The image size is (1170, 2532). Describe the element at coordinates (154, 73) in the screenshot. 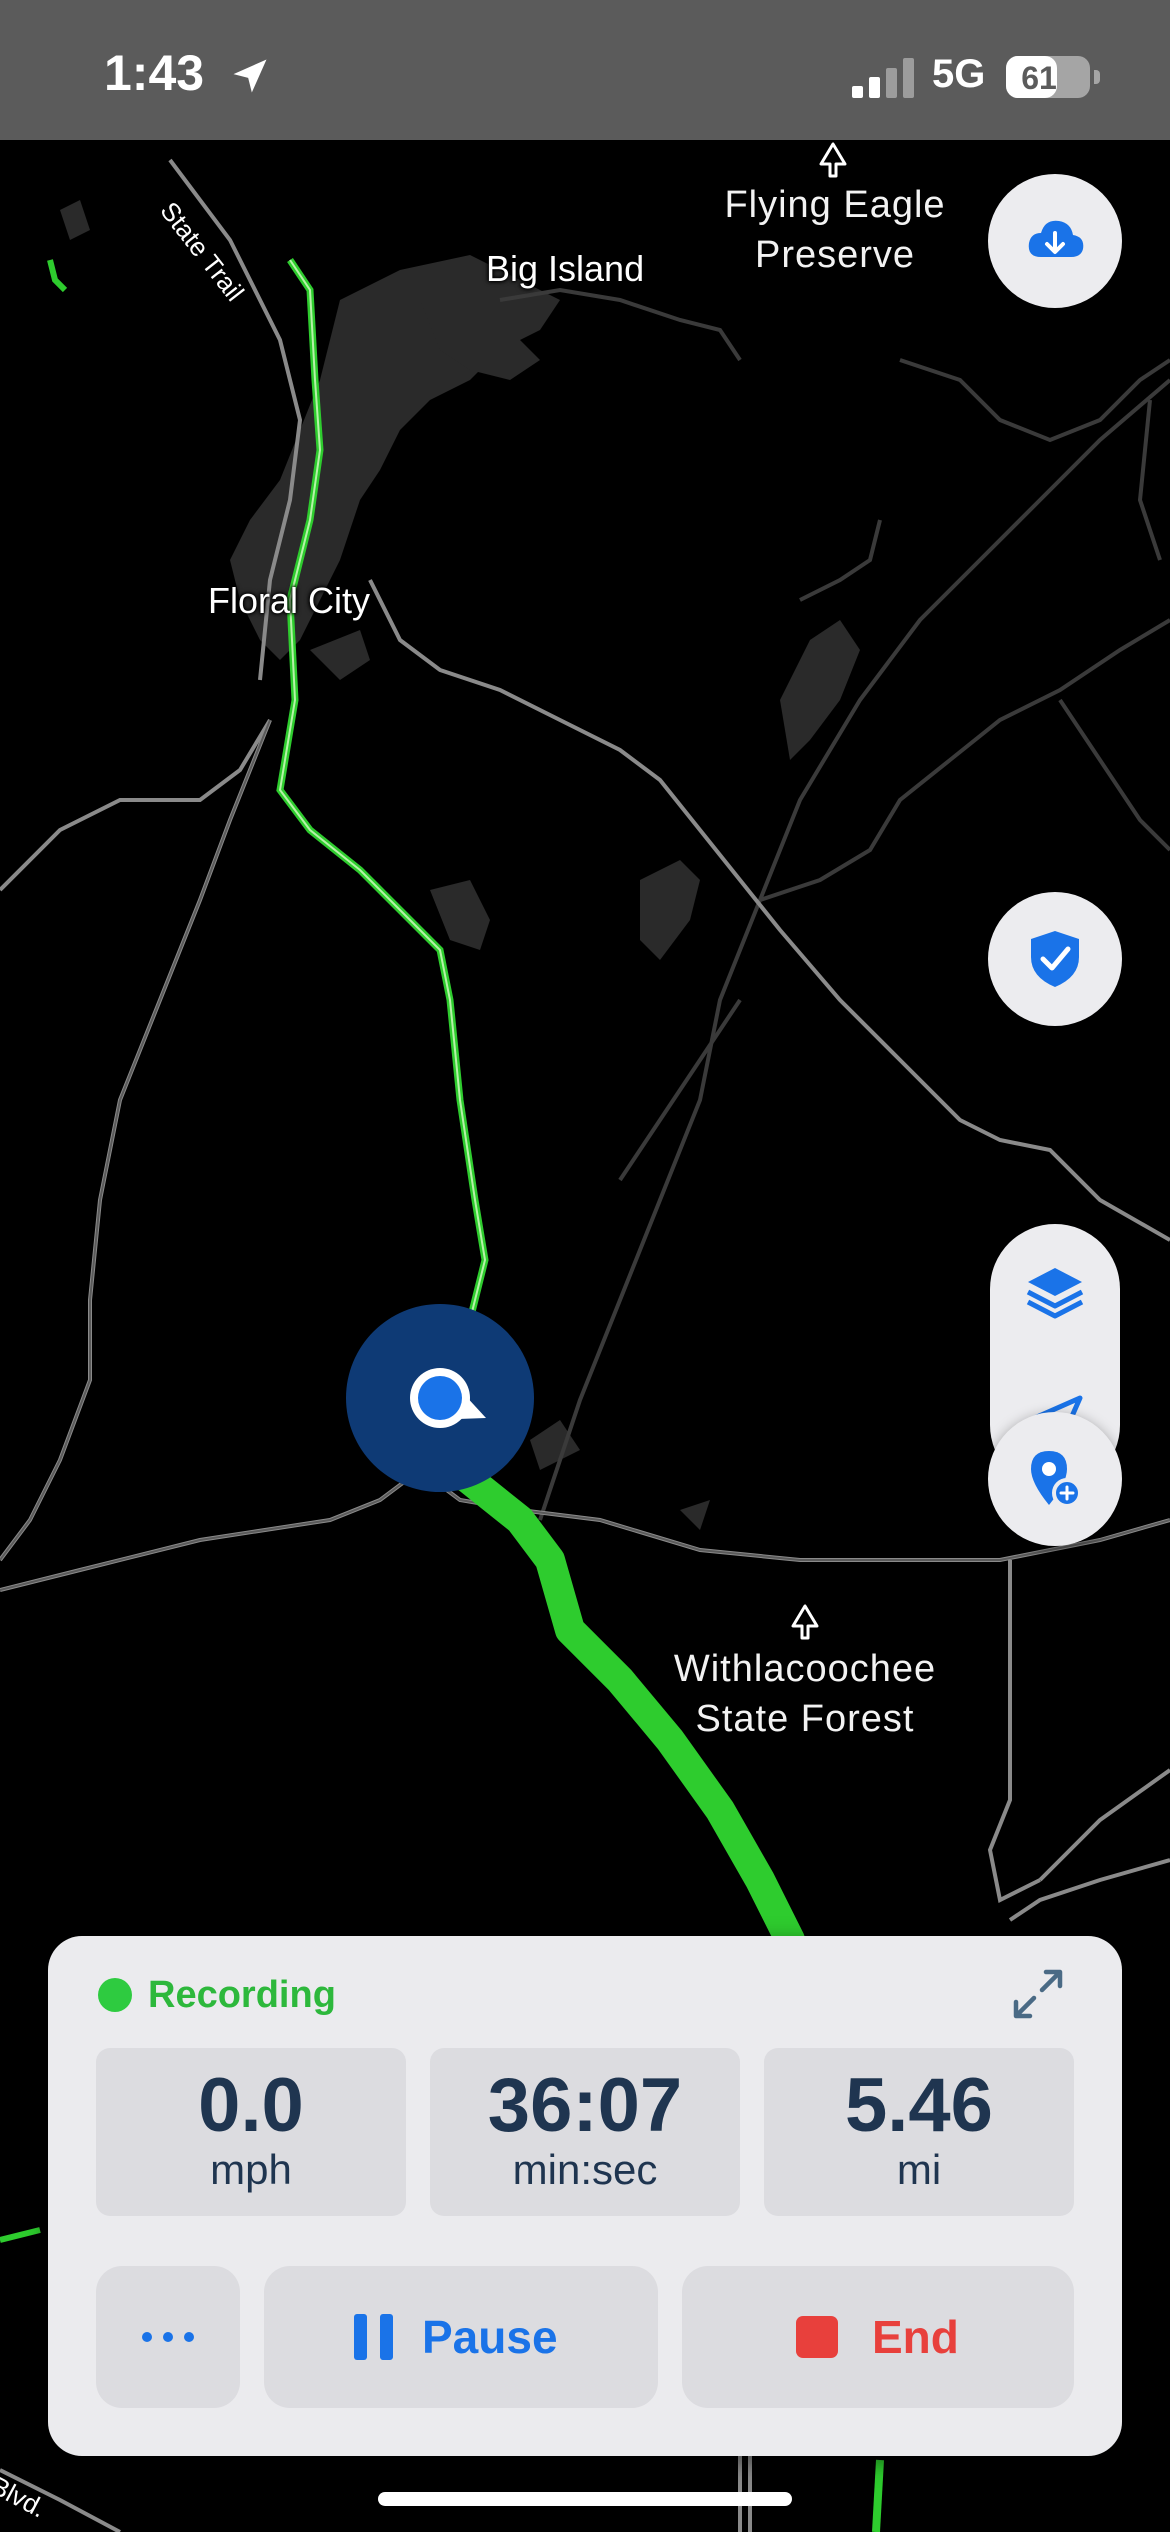

I see `status-time: 1:43` at that location.